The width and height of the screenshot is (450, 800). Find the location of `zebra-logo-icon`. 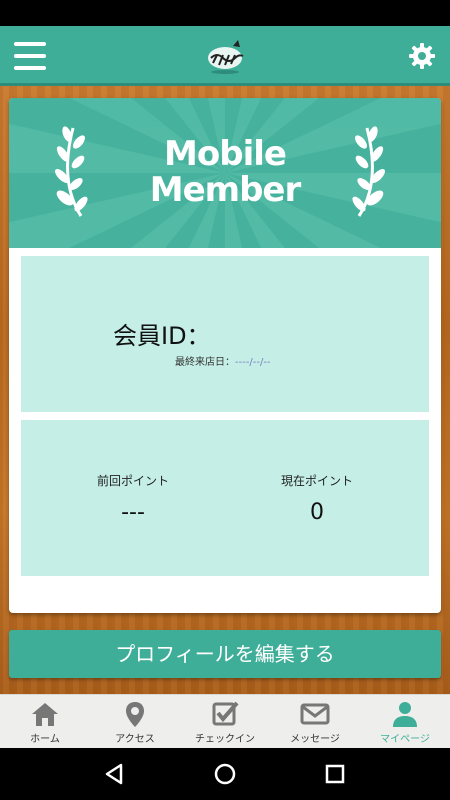

zebra-logo-icon is located at coordinates (226, 57).